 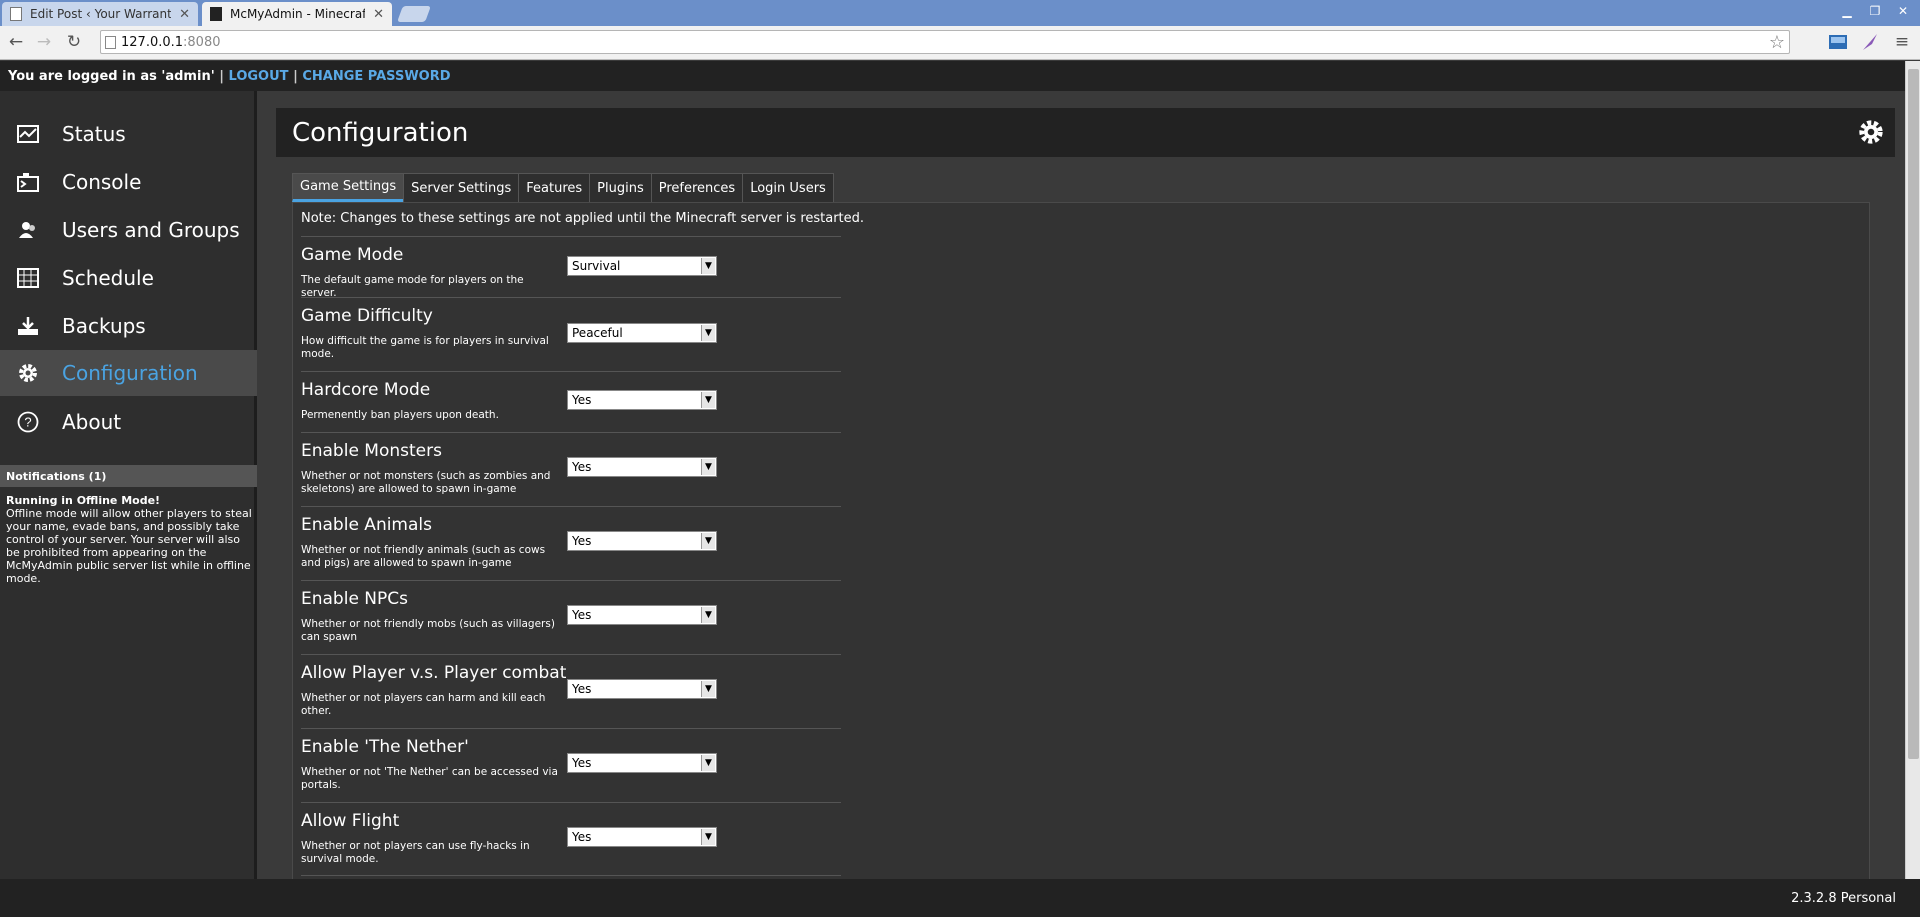 What do you see at coordinates (104, 326) in the screenshot?
I see `sidebar-item-label: Backups` at bounding box center [104, 326].